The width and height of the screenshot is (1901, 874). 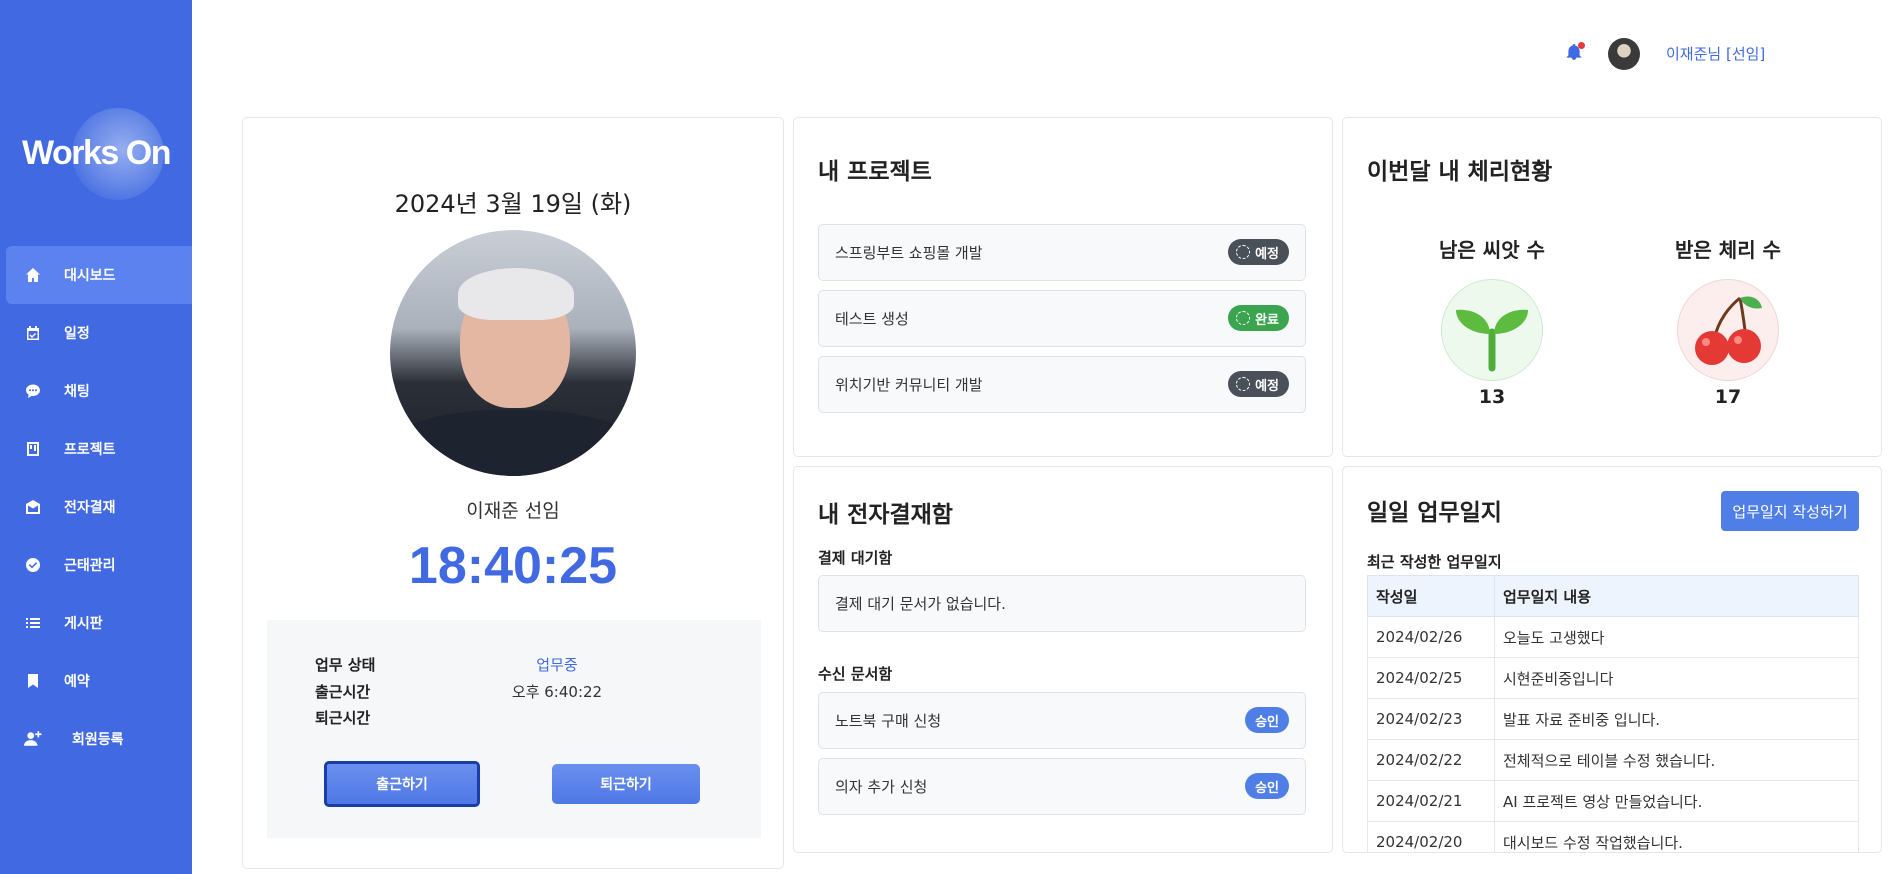 I want to click on notification-dot, so click(x=1581, y=45).